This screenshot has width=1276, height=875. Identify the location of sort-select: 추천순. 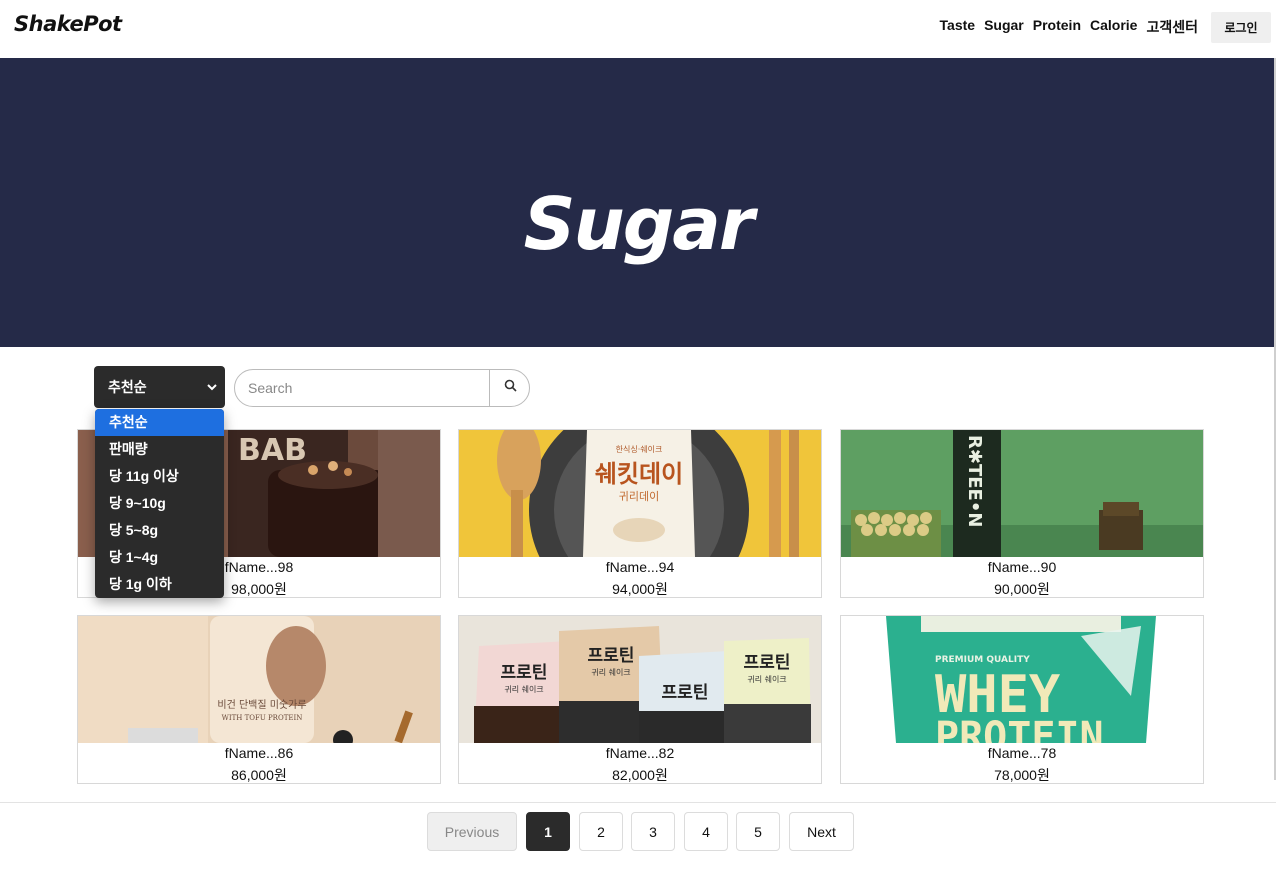
(159, 387).